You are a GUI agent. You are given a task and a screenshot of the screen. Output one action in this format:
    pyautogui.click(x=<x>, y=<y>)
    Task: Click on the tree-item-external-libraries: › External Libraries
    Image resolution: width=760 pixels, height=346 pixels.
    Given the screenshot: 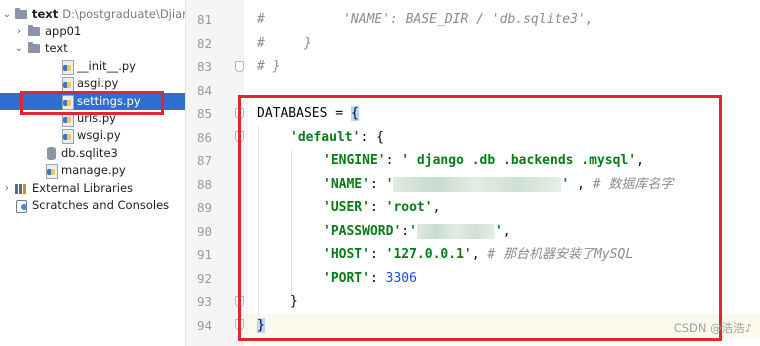 What is the action you would take?
    pyautogui.click(x=92, y=188)
    